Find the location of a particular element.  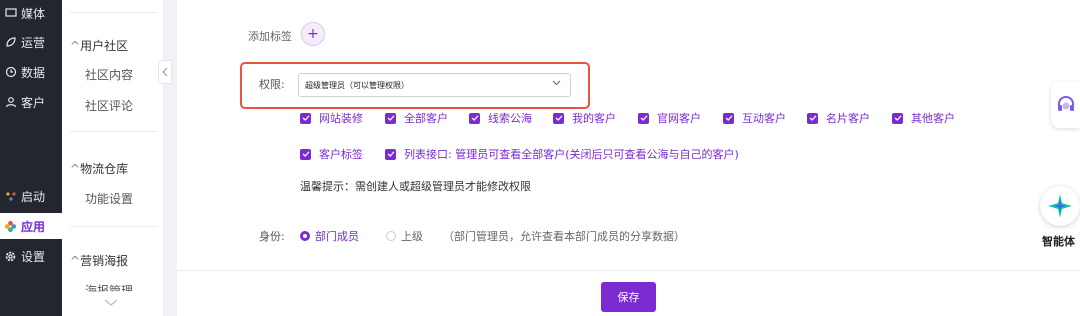

permission-select: 超级管理员（可以管理权限） is located at coordinates (434, 85).